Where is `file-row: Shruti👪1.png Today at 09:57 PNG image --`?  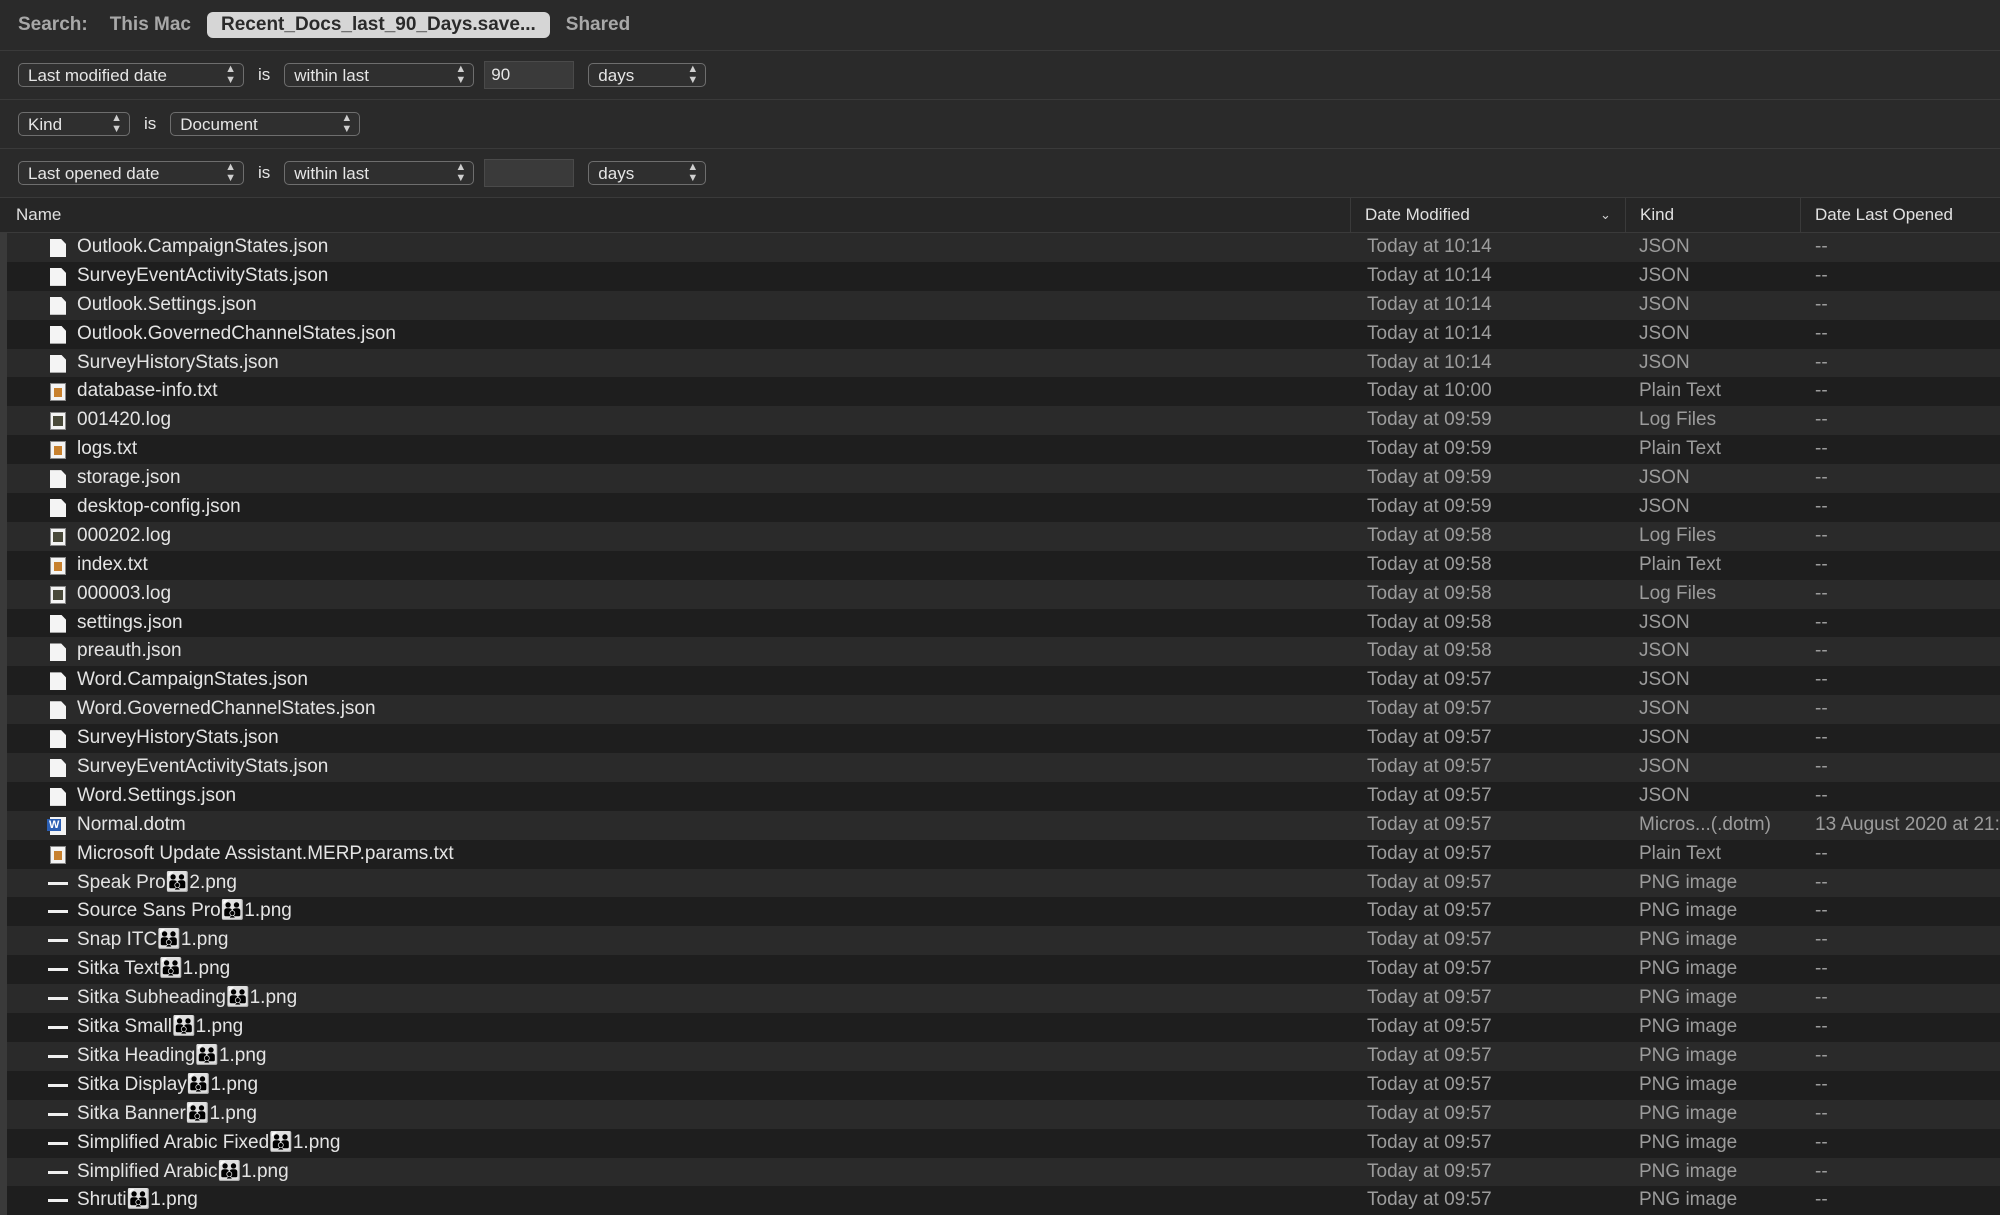
file-row: Shruti👪1.png Today at 09:57 PNG image -- is located at coordinates (1000, 1200).